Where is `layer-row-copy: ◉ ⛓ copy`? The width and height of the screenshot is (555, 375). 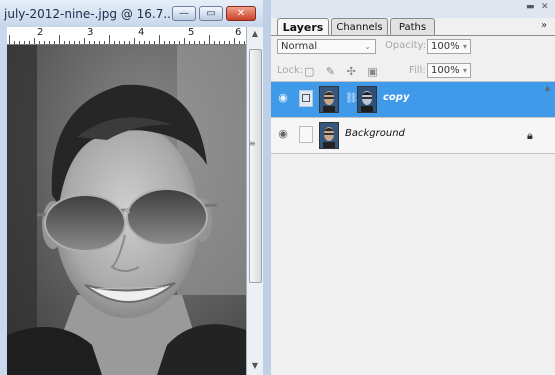 layer-row-copy: ◉ ⛓ copy is located at coordinates (413, 99).